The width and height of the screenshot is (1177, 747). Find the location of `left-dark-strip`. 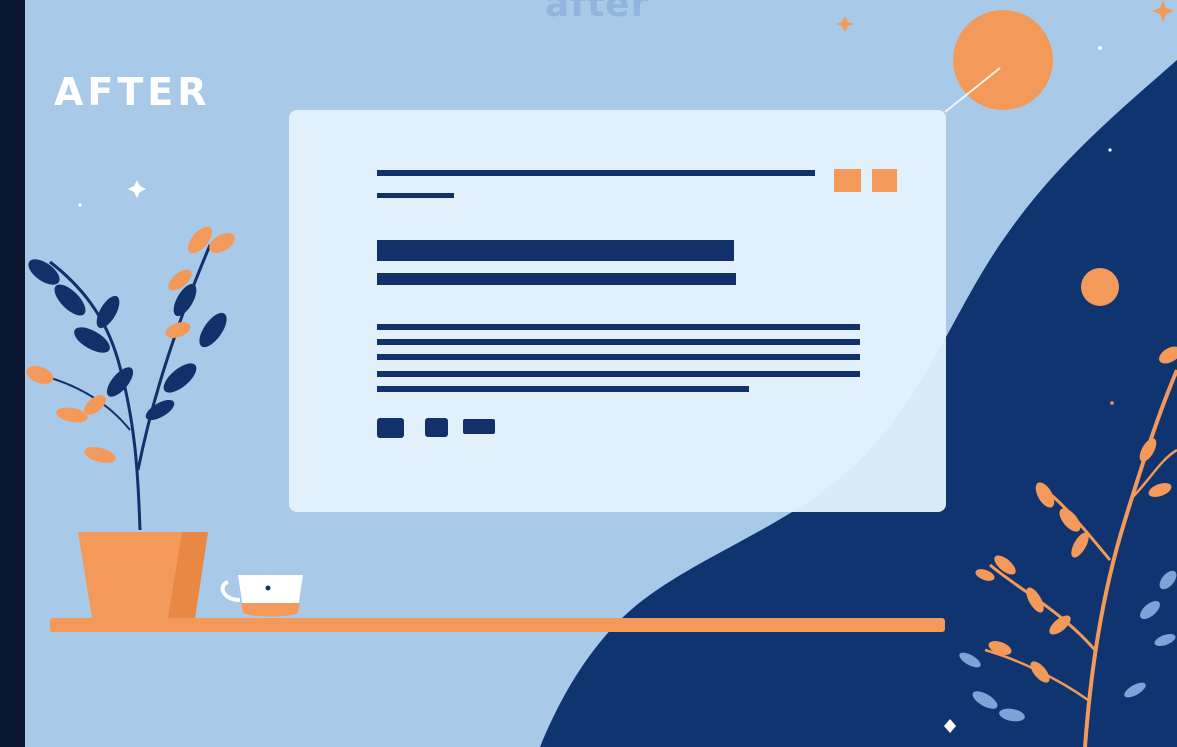

left-dark-strip is located at coordinates (12, 373).